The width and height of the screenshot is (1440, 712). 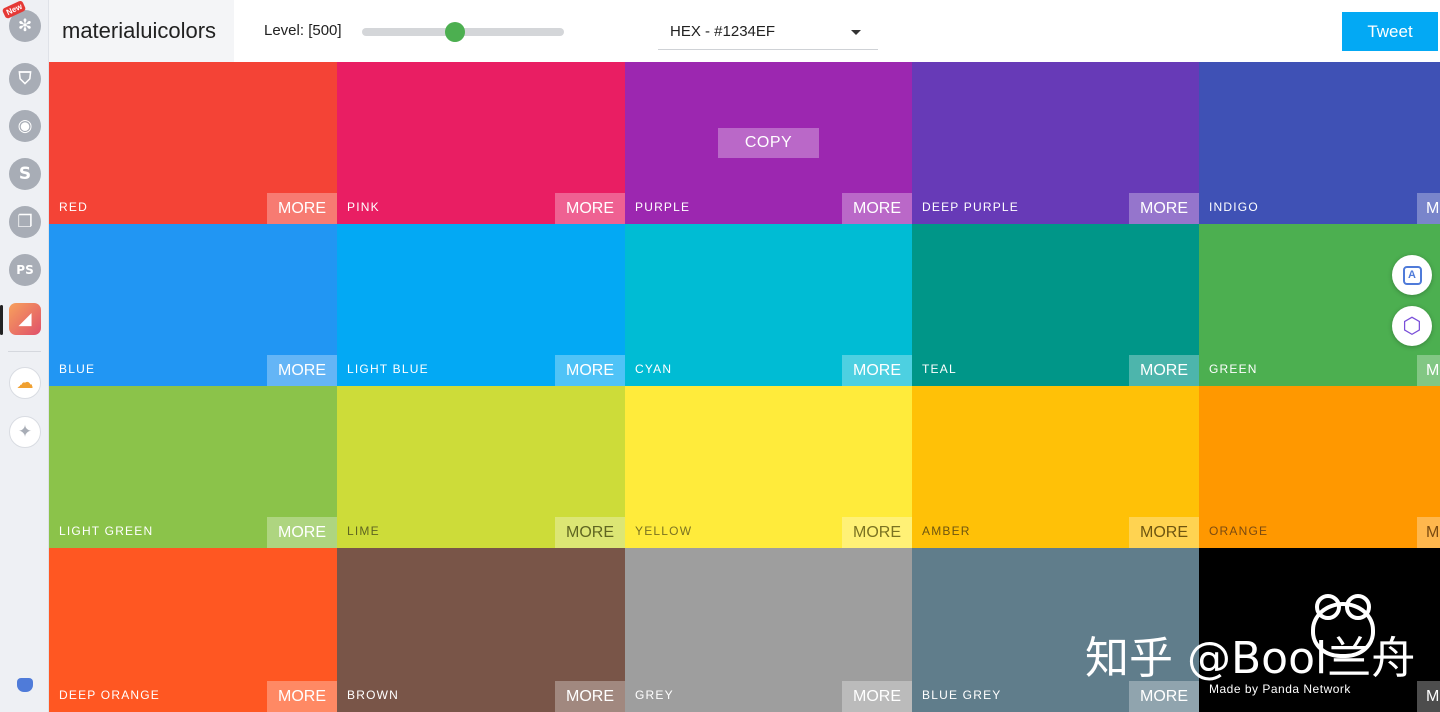 I want to click on slider-thumb, so click(x=454, y=32).